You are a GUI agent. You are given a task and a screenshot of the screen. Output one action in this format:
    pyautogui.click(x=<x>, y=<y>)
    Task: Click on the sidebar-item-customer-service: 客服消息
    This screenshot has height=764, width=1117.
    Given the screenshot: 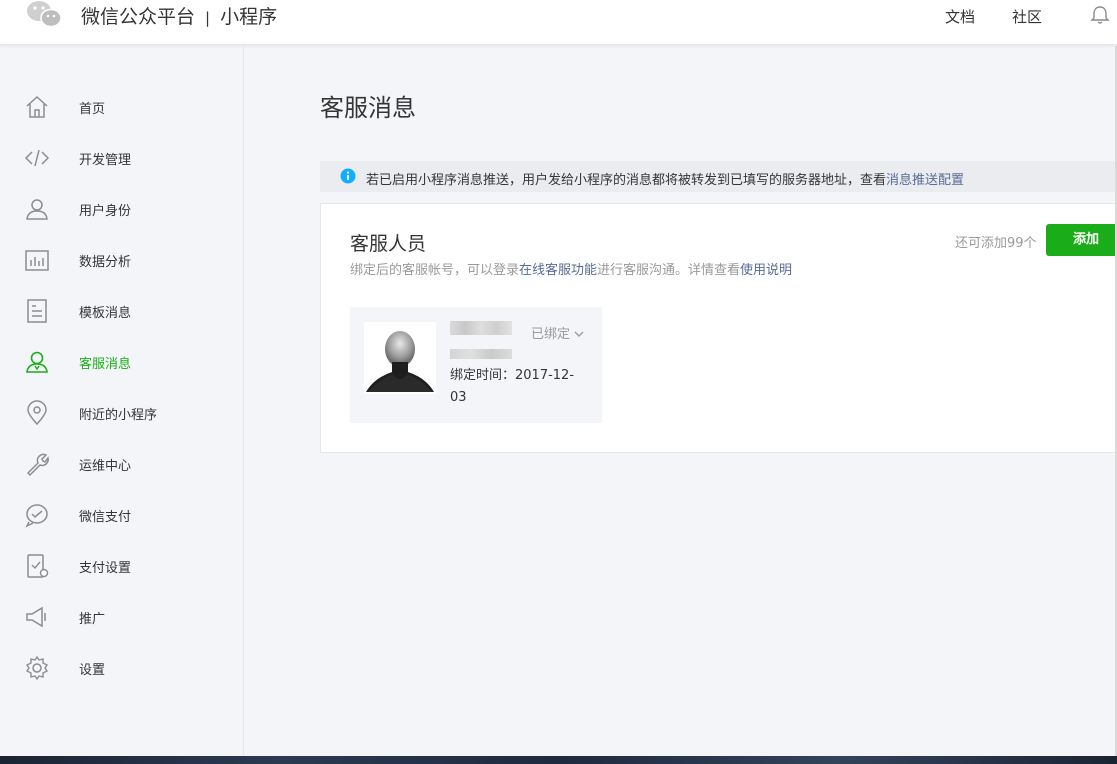 What is the action you would take?
    pyautogui.click(x=121, y=361)
    